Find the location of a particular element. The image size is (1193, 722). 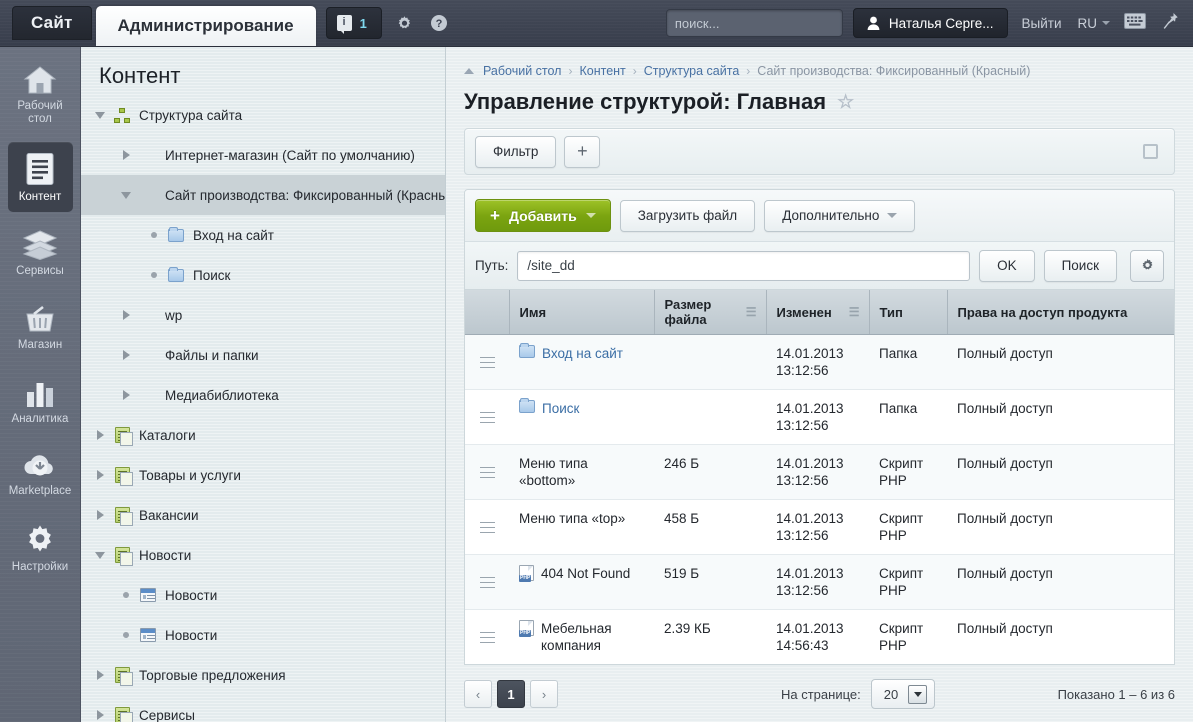

tab-site: Сайт is located at coordinates (52, 23).